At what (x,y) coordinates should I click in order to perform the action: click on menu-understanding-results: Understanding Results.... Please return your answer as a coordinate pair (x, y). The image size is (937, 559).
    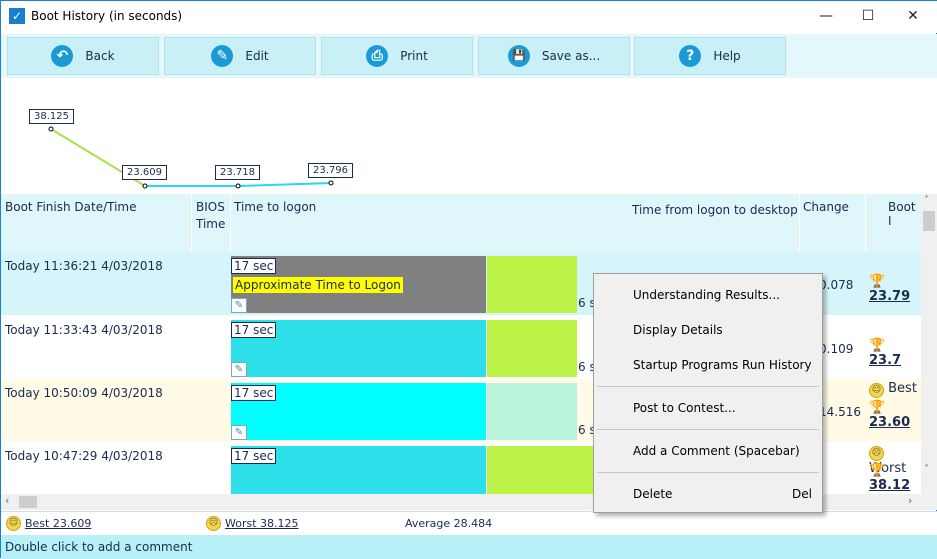
    Looking at the image, I should click on (706, 295).